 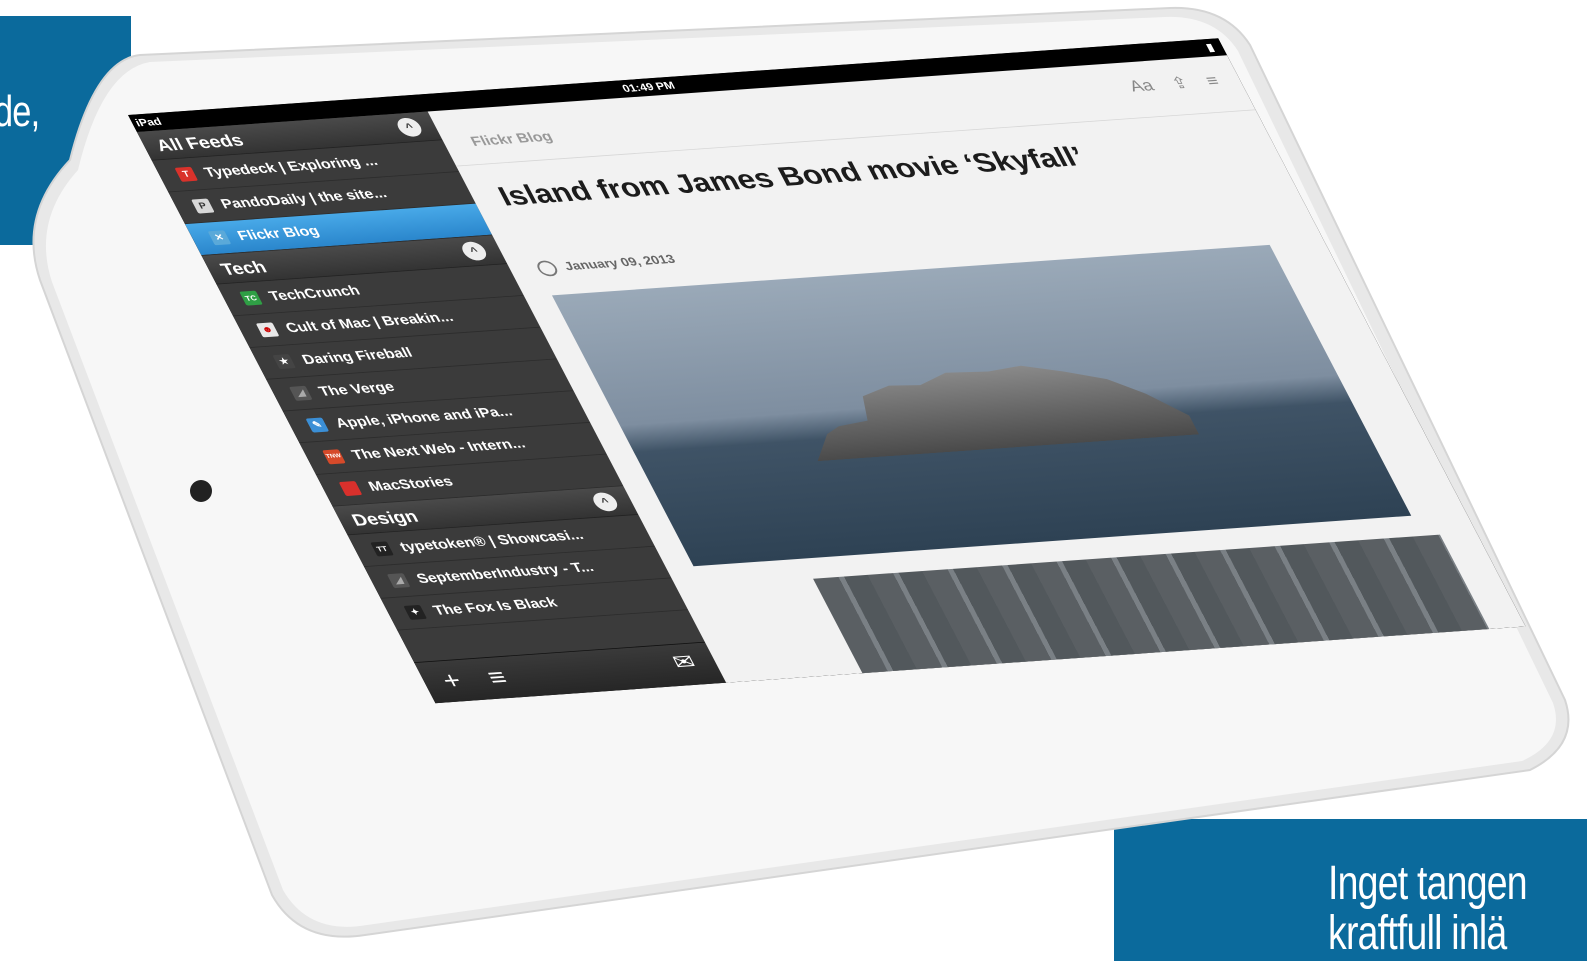 What do you see at coordinates (1180, 83) in the screenshot?
I see `share-icon: ⇪` at bounding box center [1180, 83].